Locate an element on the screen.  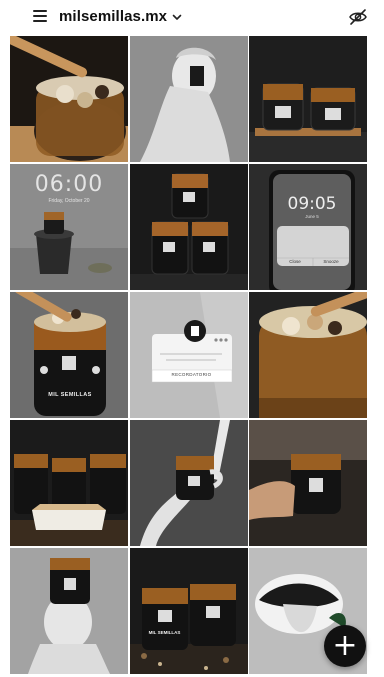
tile-bust-jar-head is located at coordinates (69, 611).